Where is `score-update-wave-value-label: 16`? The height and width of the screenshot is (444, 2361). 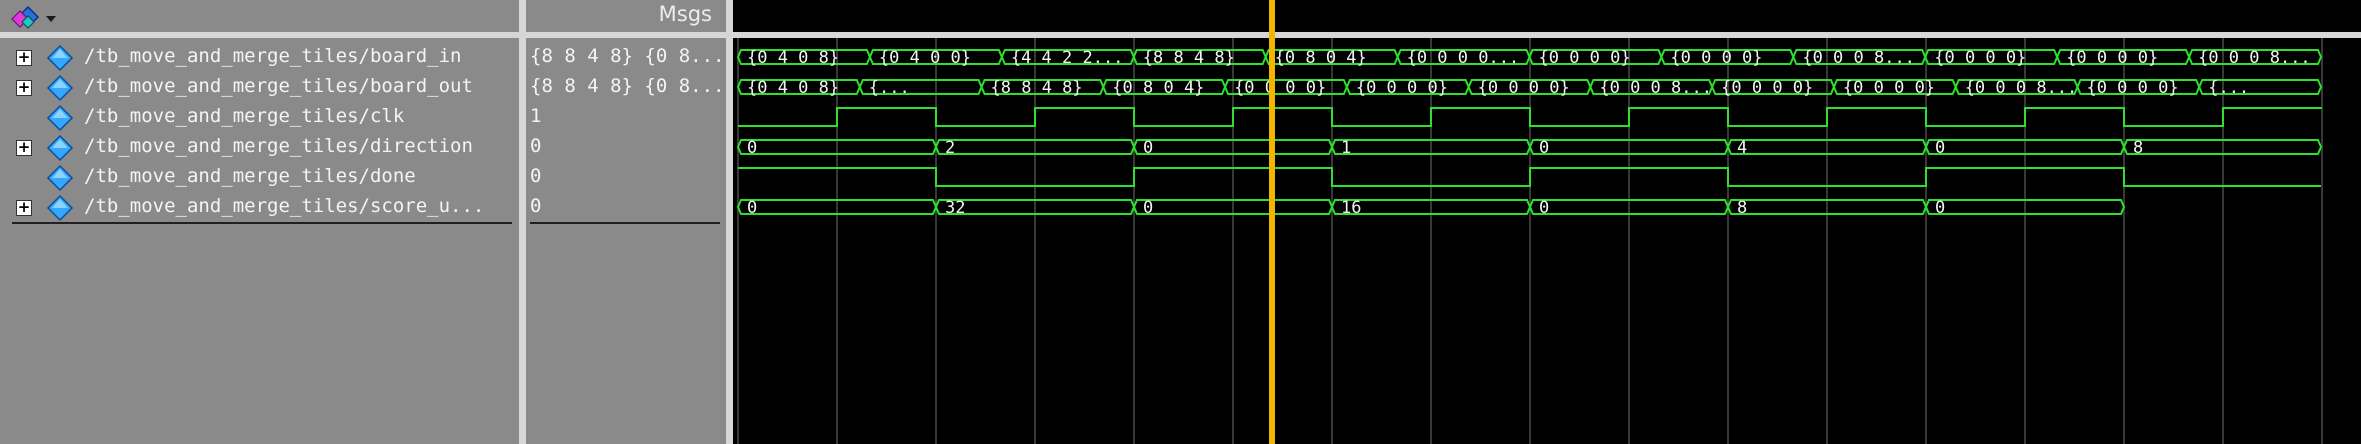
score-update-wave-value-label: 16 is located at coordinates (1351, 208).